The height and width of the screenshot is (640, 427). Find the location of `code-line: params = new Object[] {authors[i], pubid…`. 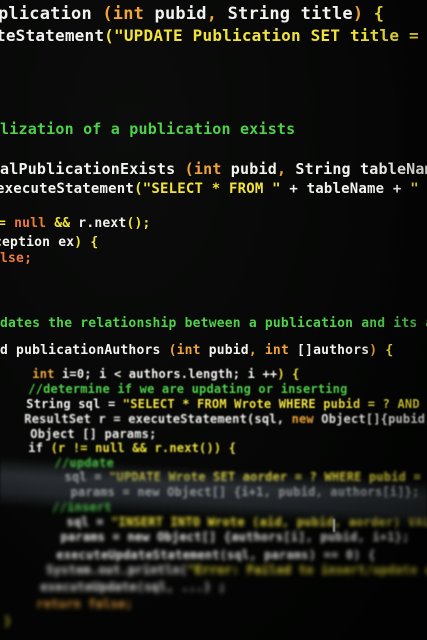

code-line: params = new Object[] {authors[i], pubid… is located at coordinates (213, 537).